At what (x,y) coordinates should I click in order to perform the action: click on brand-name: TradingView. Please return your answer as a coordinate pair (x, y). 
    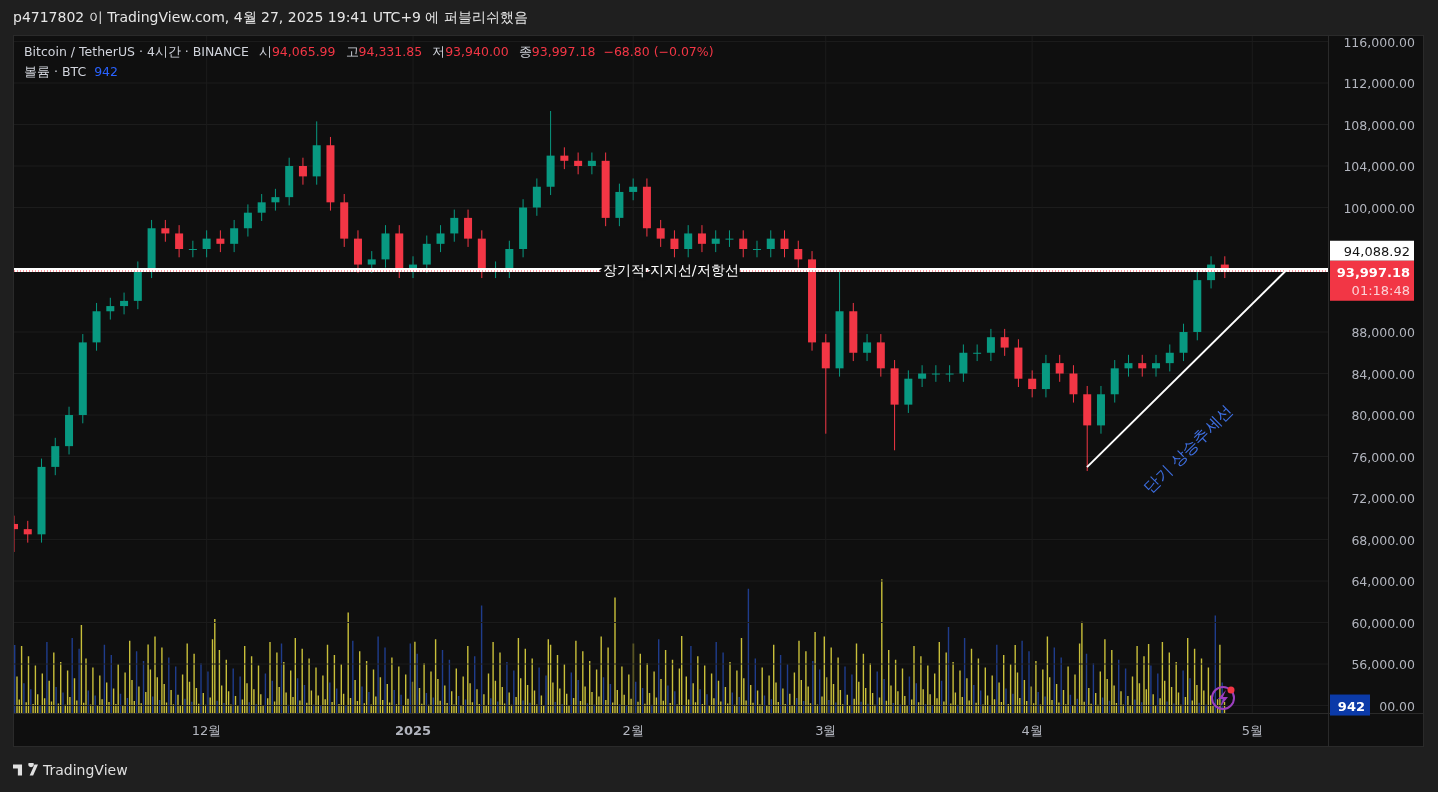
    Looking at the image, I should click on (85, 769).